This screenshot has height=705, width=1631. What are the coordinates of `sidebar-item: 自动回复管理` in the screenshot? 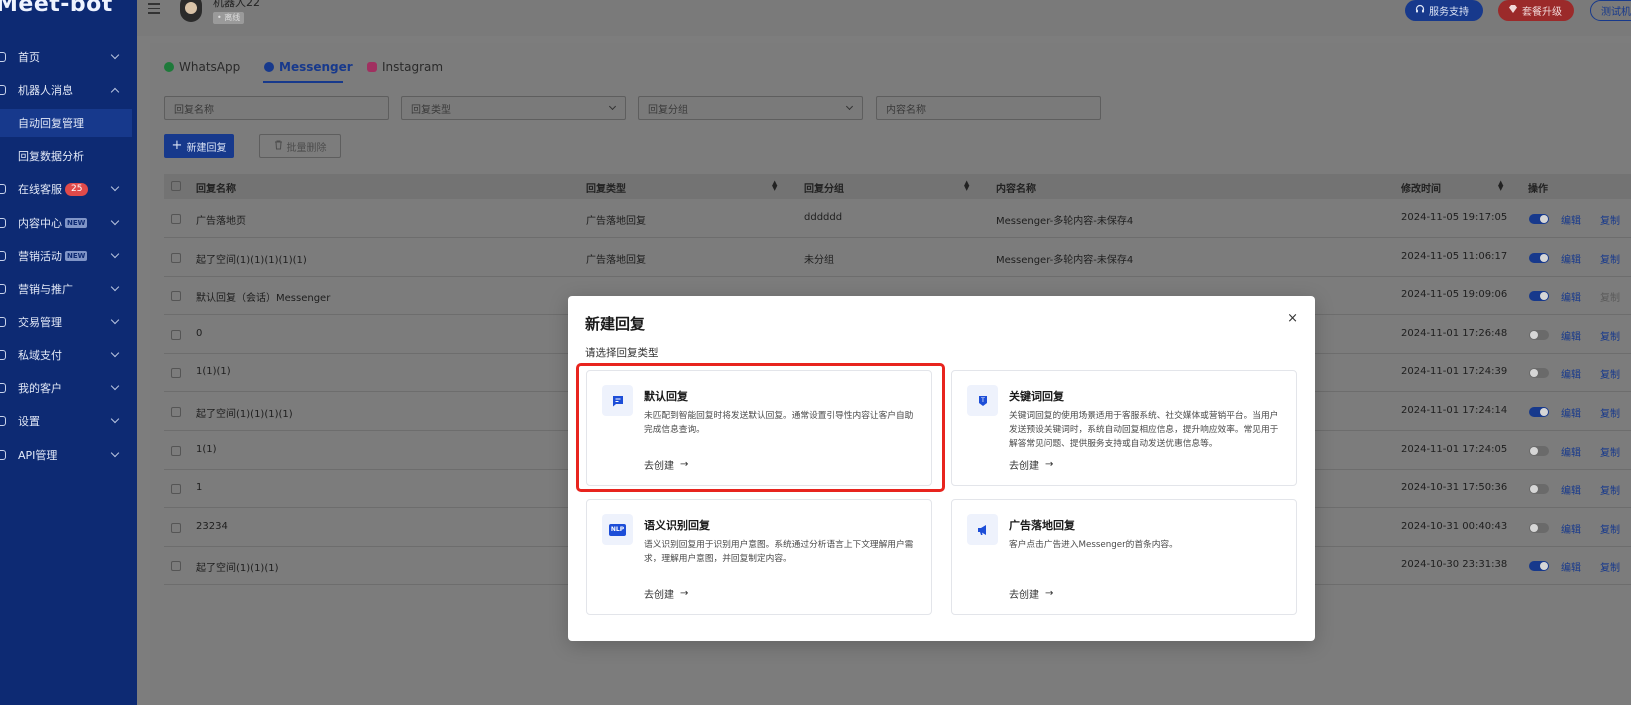 It's located at (66, 123).